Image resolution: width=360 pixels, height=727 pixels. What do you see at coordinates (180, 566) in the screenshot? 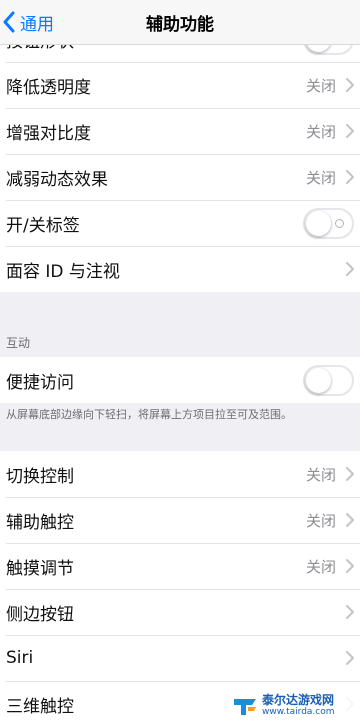
I see `row-touch-accommodations: 触摸调节 关闭` at bounding box center [180, 566].